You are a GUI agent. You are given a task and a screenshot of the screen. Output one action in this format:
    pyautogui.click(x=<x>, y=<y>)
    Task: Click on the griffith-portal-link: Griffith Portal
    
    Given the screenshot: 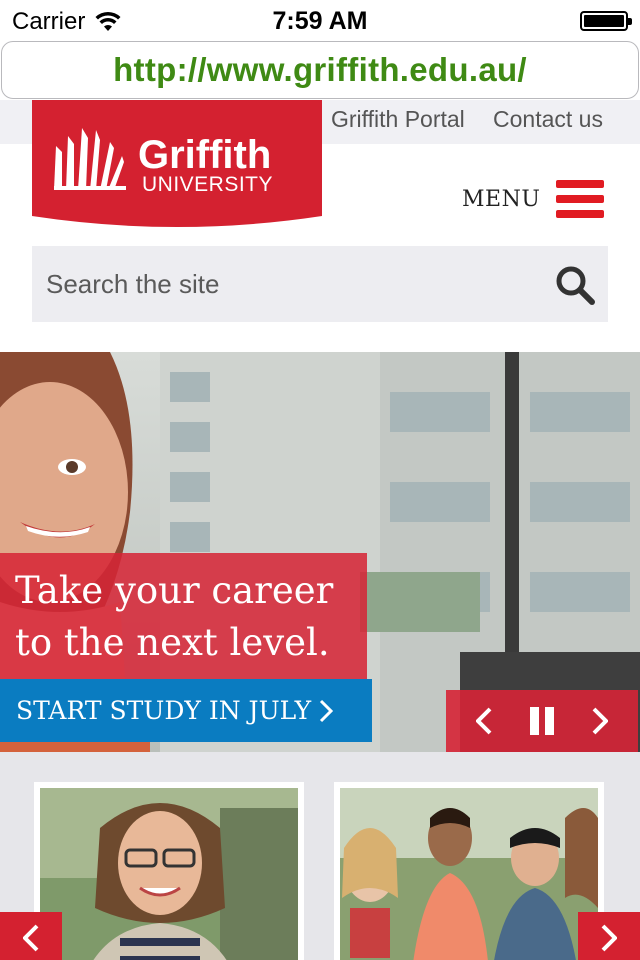 What is the action you would take?
    pyautogui.click(x=398, y=119)
    